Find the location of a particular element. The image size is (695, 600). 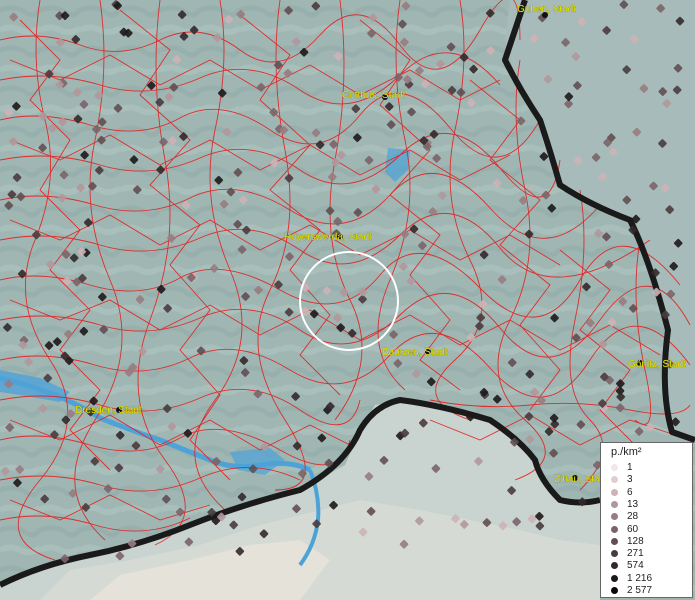

legend-entry: 13 is located at coordinates (624, 504).